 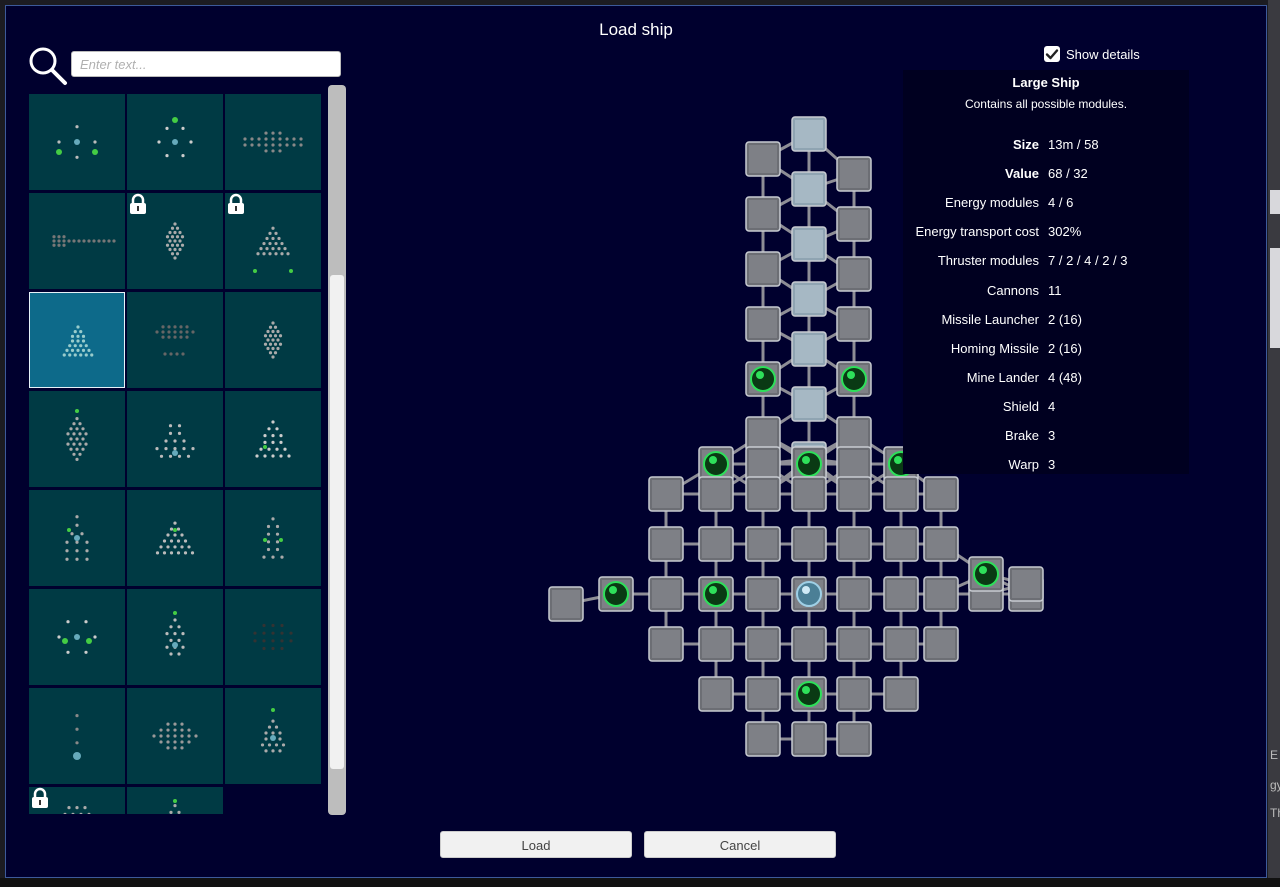 I want to click on stat-value: 4 / 6, so click(x=1061, y=203).